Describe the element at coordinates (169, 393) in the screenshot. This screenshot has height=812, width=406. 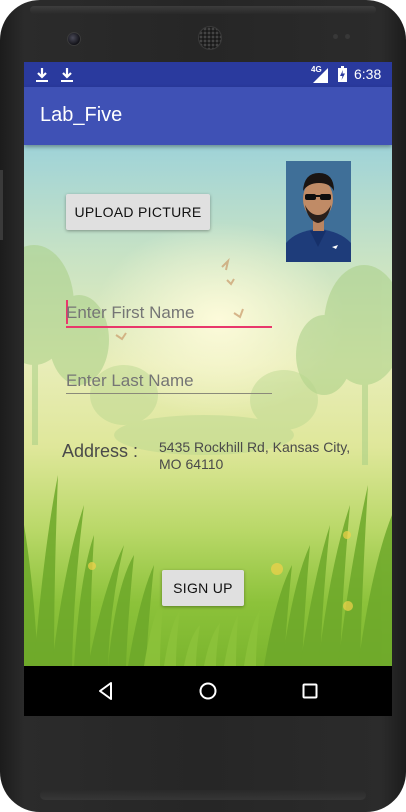
I see `last-name-underline` at that location.